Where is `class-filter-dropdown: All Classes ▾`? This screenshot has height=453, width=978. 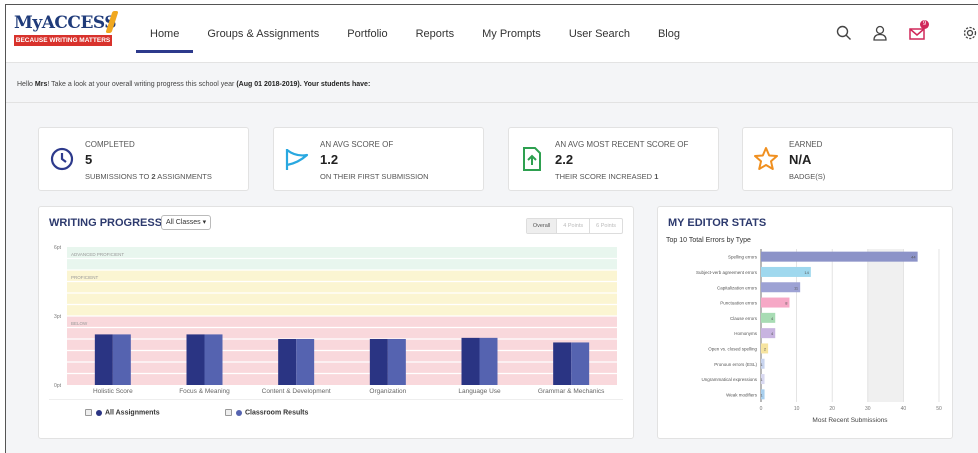 class-filter-dropdown: All Classes ▾ is located at coordinates (186, 222).